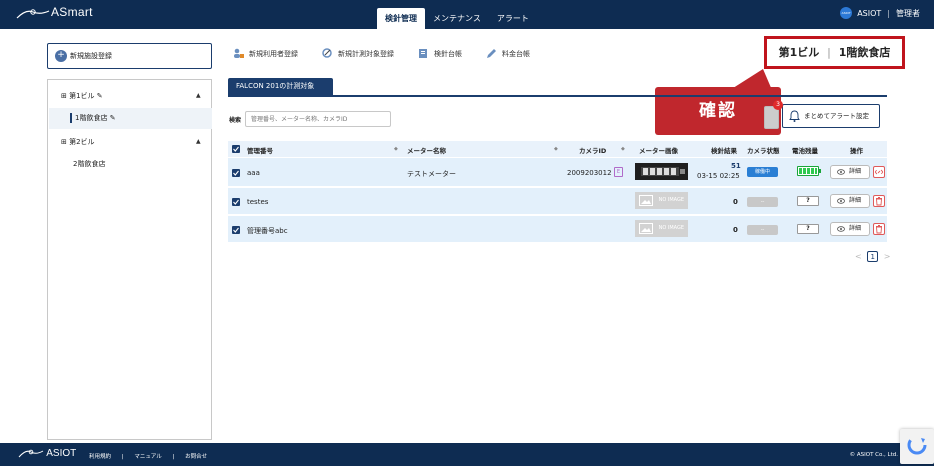  I want to click on tree-floor-1: 1階飲食店 ✎, so click(93, 118).